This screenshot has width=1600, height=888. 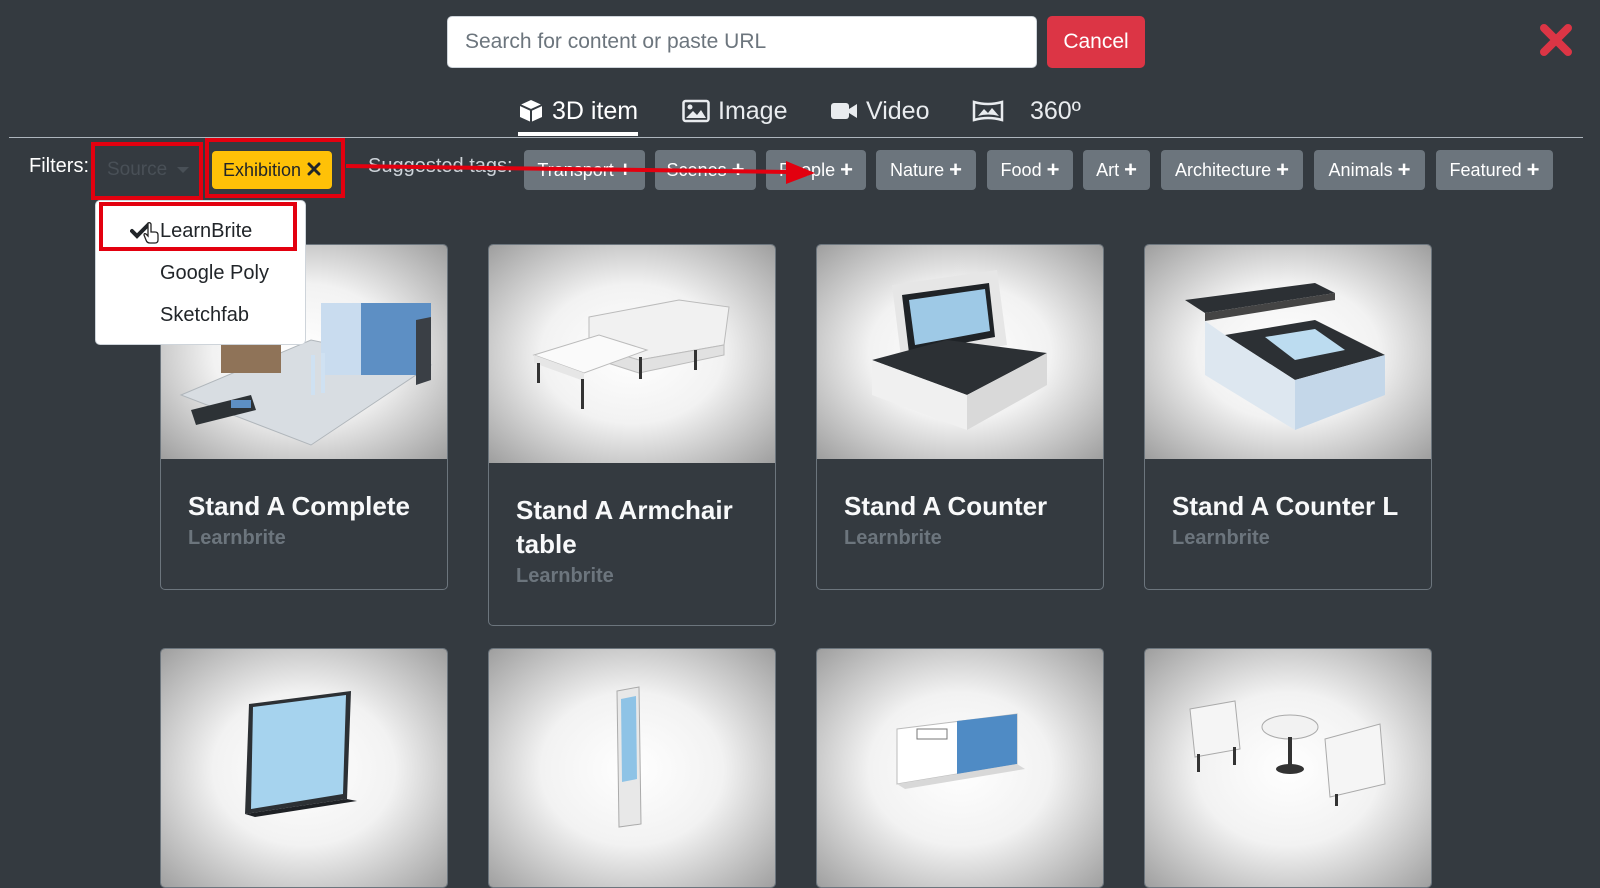 I want to click on option-label: Sketchfab, so click(x=204, y=314).